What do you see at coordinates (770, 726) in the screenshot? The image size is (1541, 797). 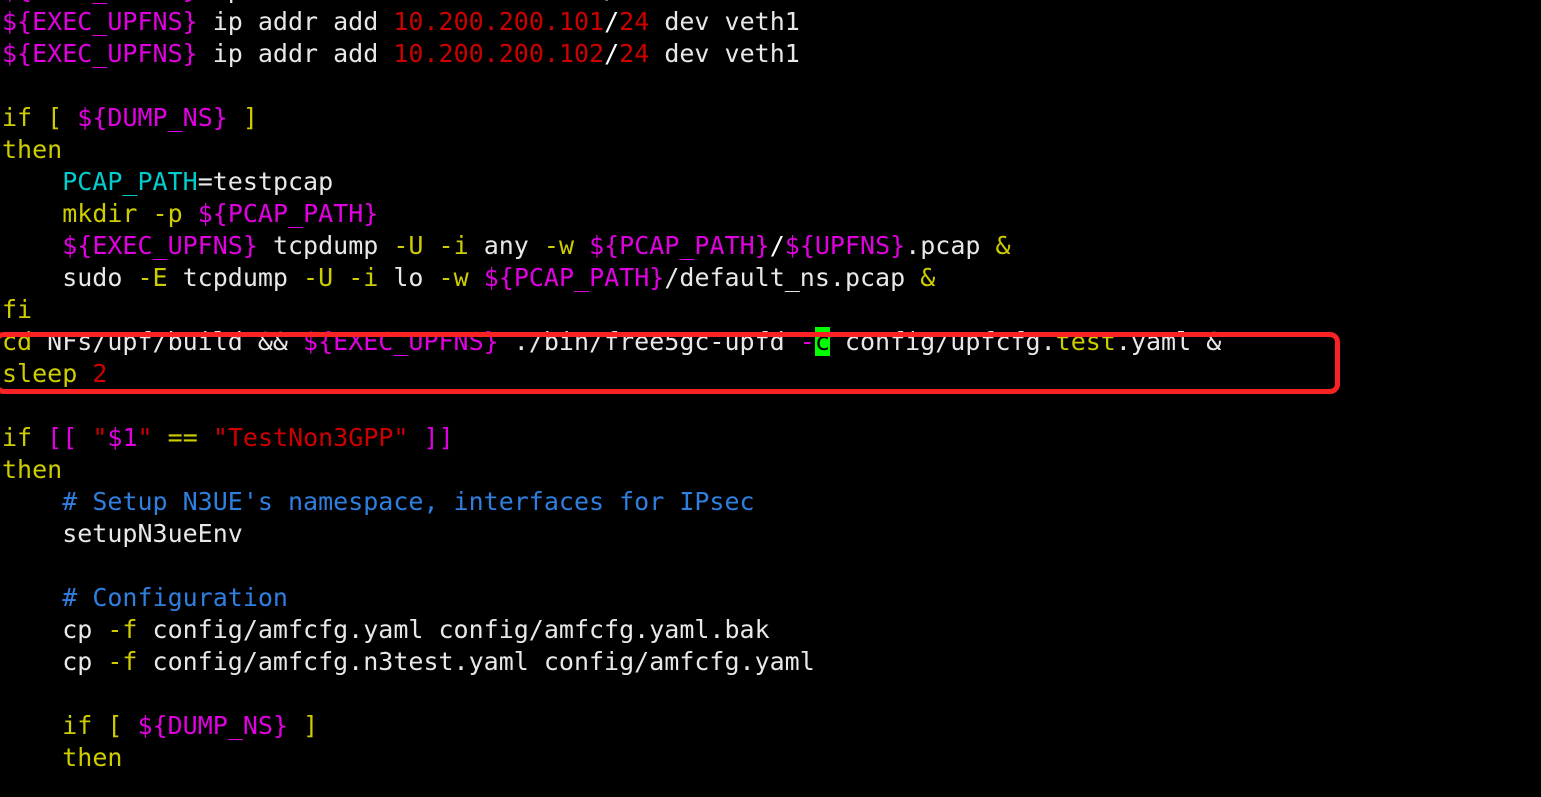 I see `code-line: if [ ${DUMP_NS} ]` at bounding box center [770, 726].